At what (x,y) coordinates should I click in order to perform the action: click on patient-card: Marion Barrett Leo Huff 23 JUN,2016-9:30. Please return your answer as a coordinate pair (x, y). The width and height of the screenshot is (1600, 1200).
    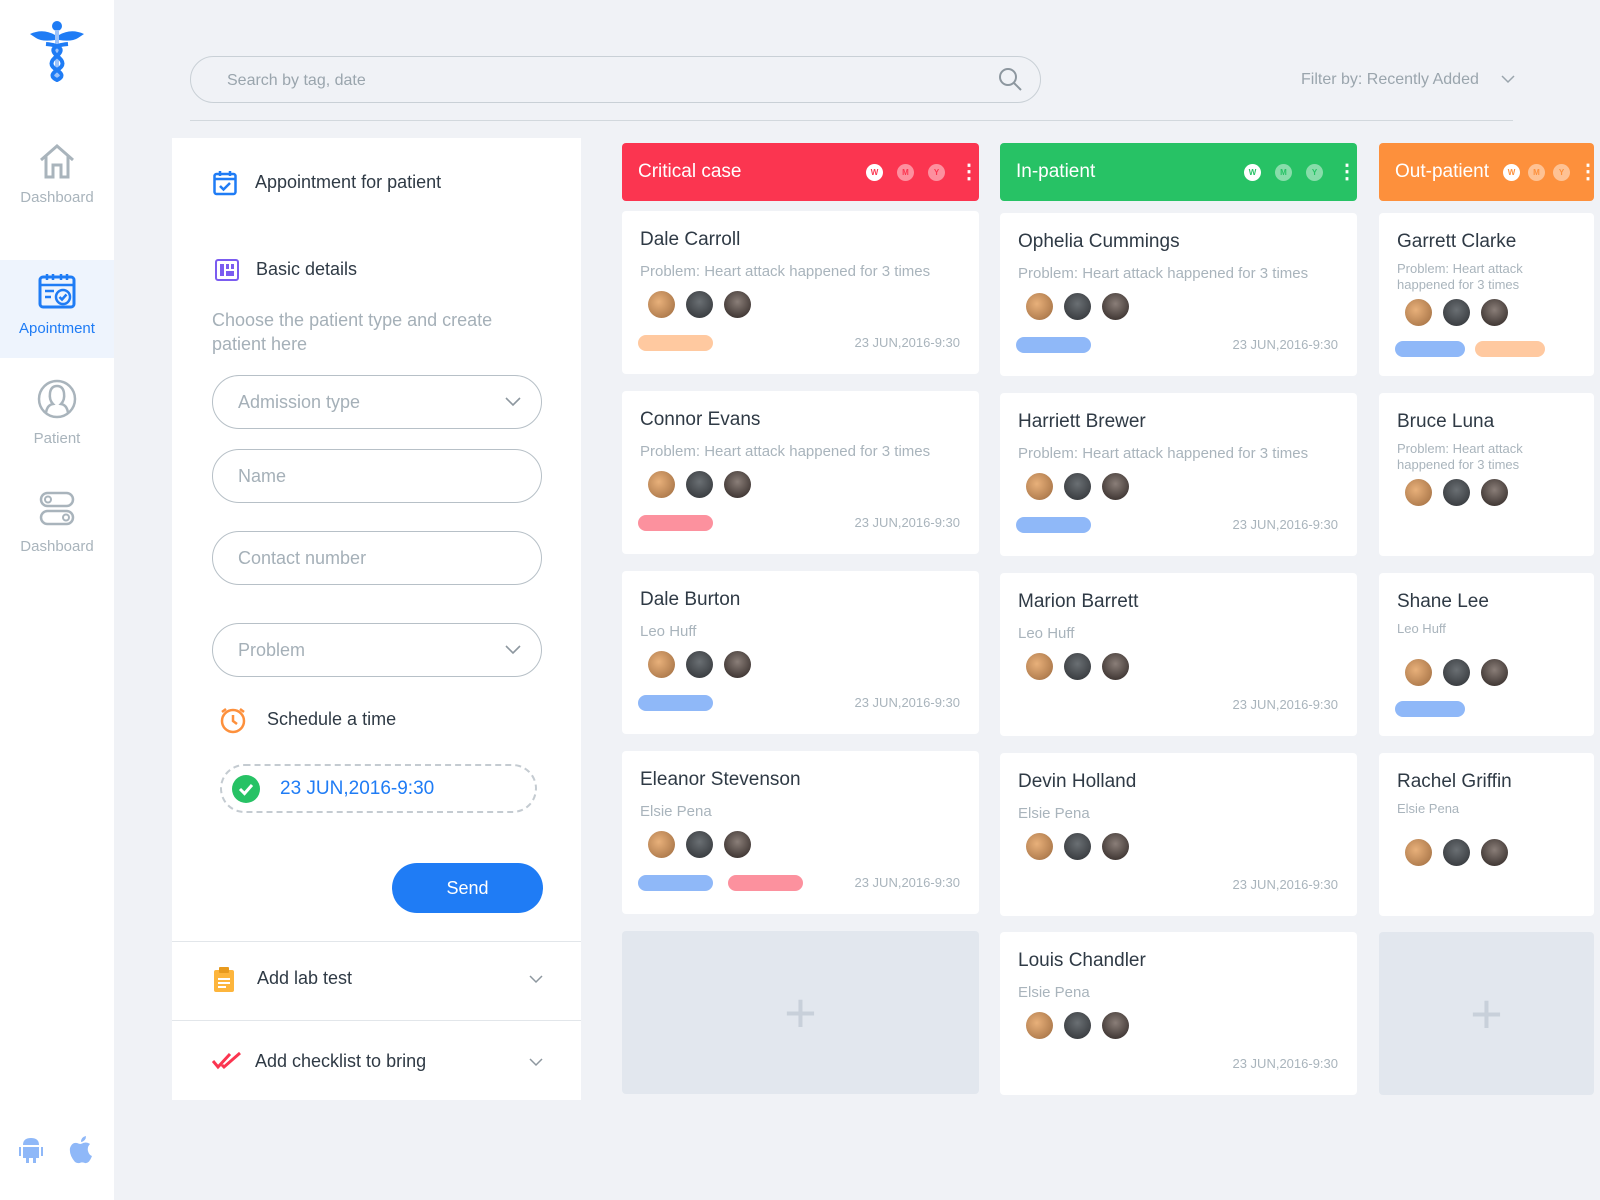
    Looking at the image, I should click on (1178, 654).